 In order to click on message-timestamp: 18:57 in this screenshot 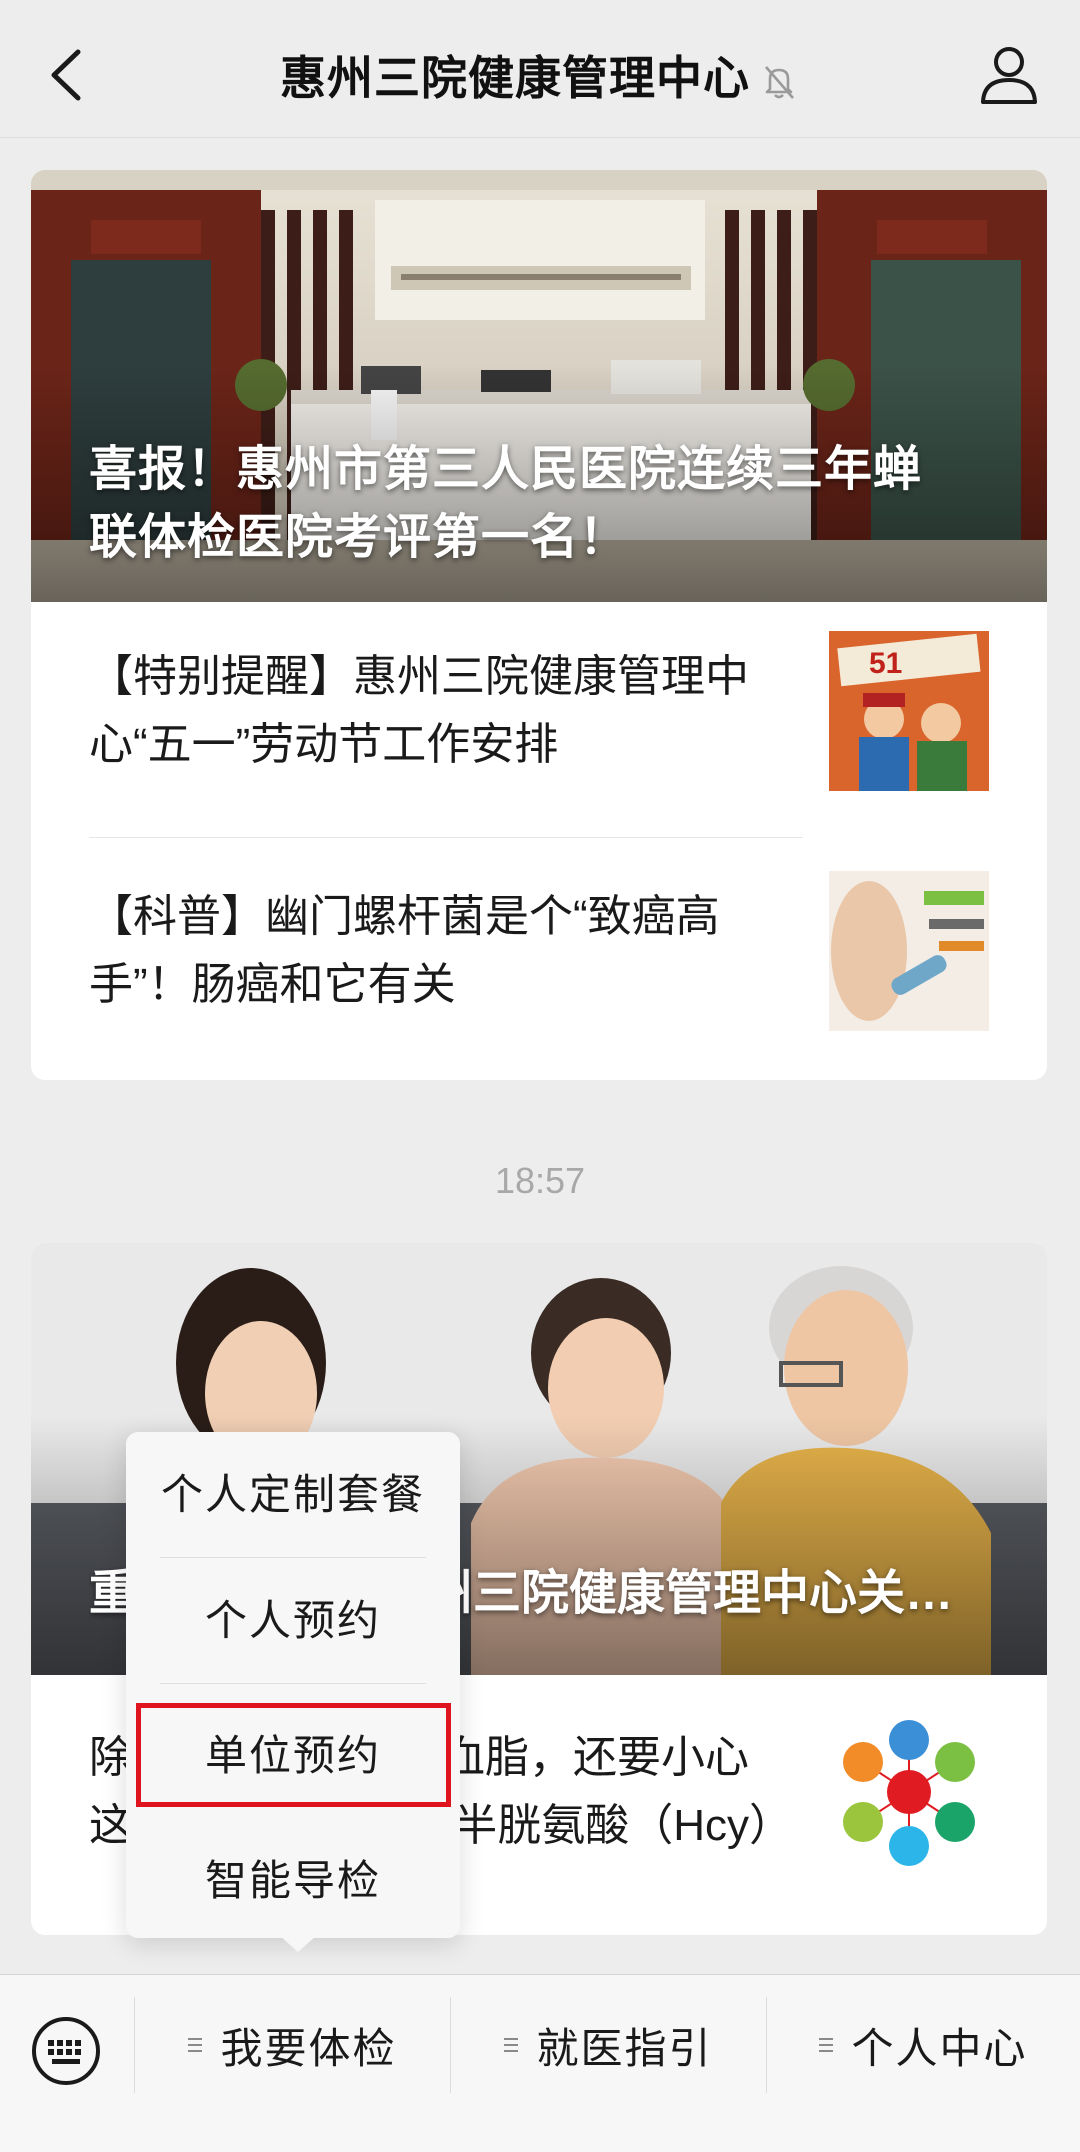, I will do `click(540, 1180)`.